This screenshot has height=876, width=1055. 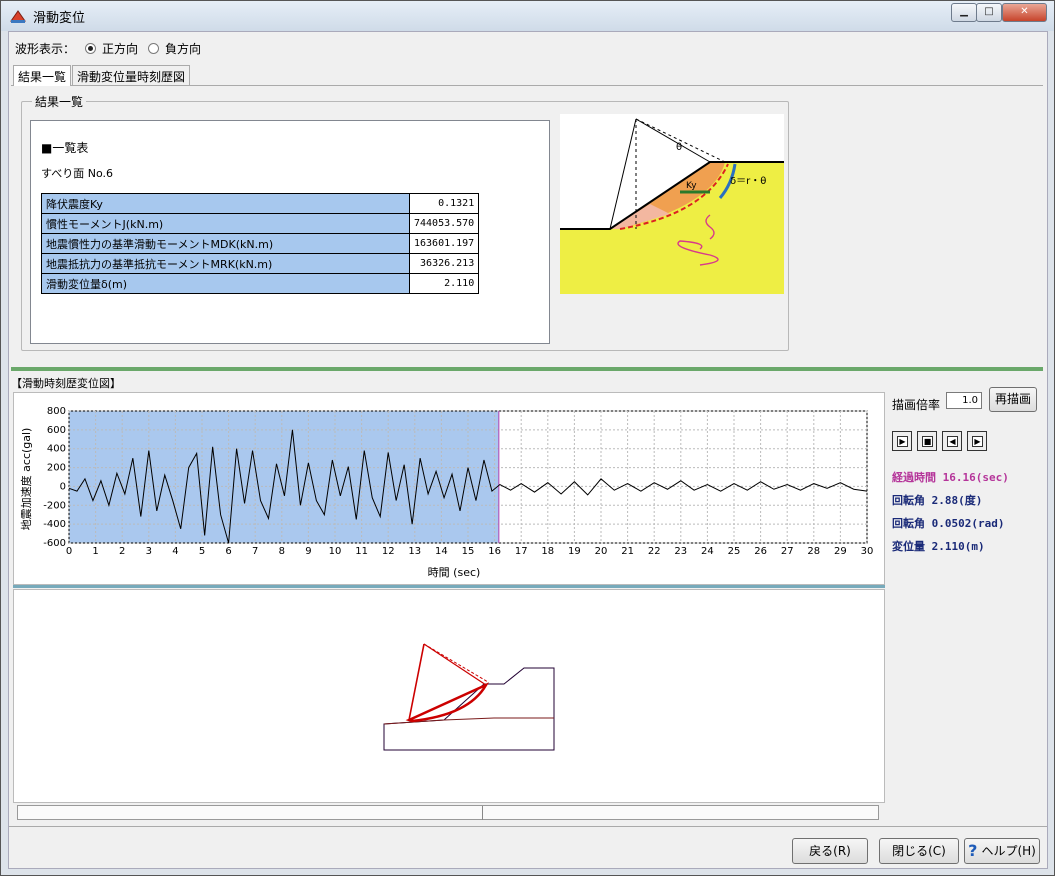 I want to click on table-row: 降伏震度Ky 0.1321, so click(x=260, y=203).